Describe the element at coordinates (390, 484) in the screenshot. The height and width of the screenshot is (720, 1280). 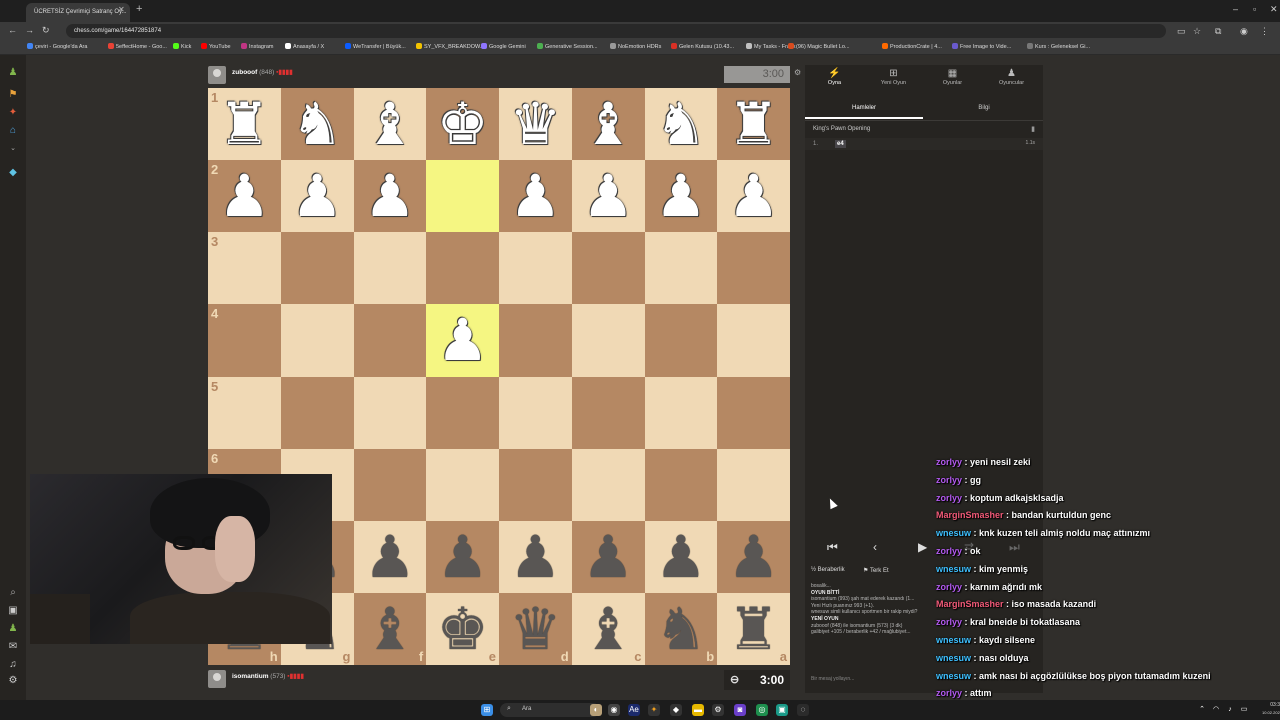
I see `square-f6` at that location.